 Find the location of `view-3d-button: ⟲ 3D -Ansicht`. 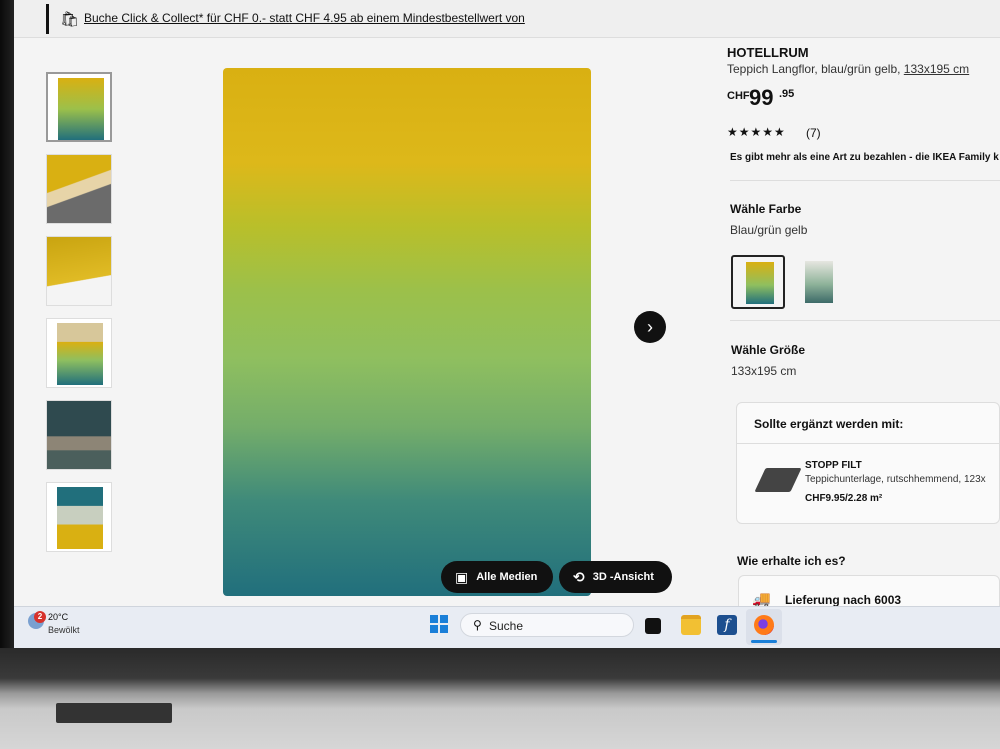

view-3d-button: ⟲ 3D -Ansicht is located at coordinates (615, 577).